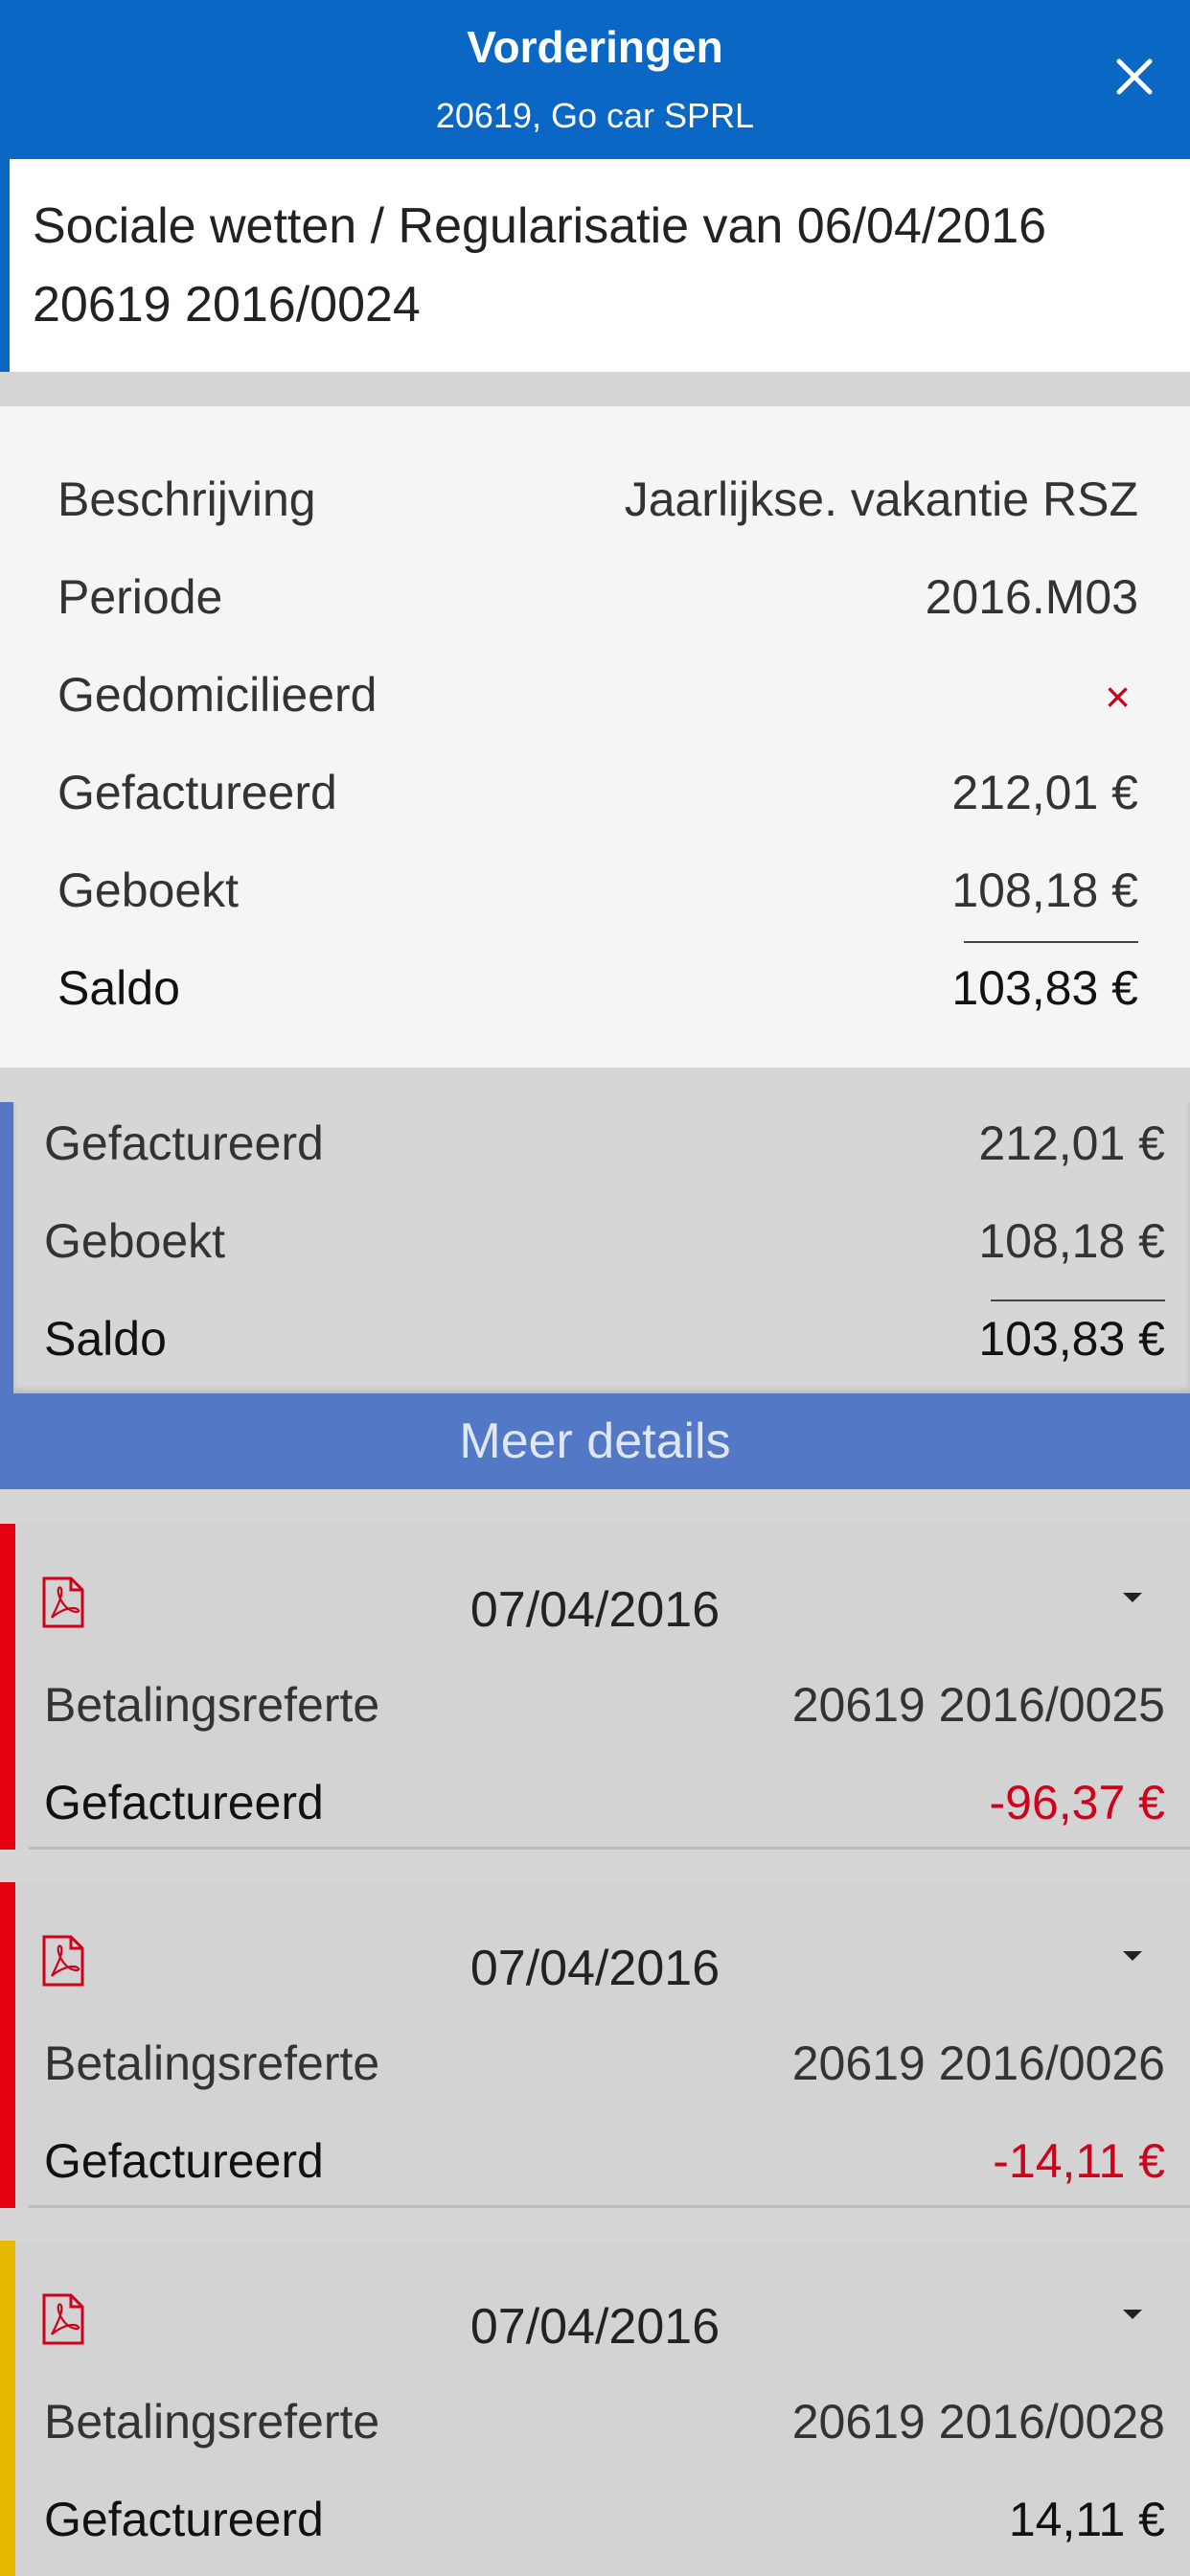 This screenshot has width=1190, height=2576. I want to click on item-ref-value: 20619 2016/0025, so click(978, 1705).